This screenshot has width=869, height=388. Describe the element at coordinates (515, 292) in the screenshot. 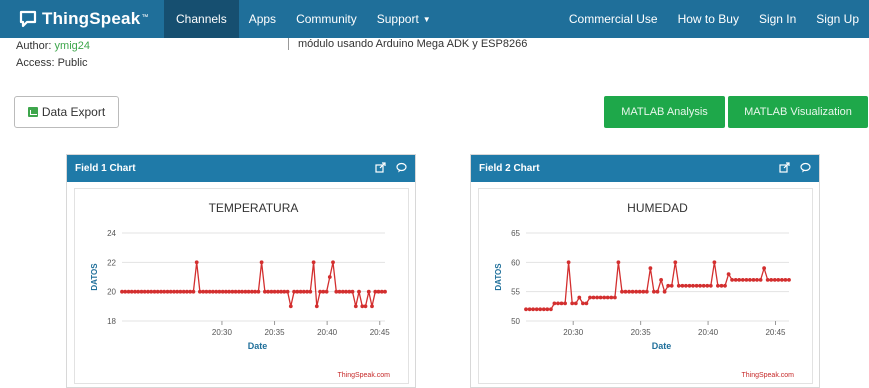

I see `y-tick-label: 55` at that location.